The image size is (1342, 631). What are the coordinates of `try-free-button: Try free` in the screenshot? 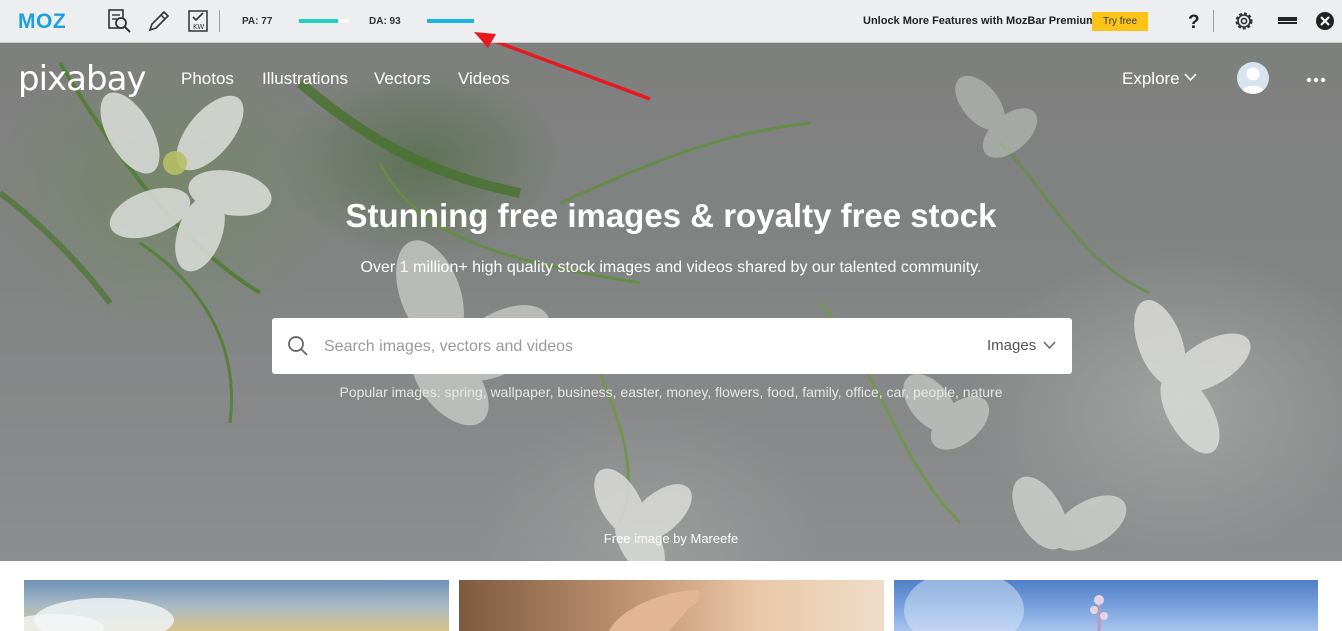 It's located at (1120, 21).